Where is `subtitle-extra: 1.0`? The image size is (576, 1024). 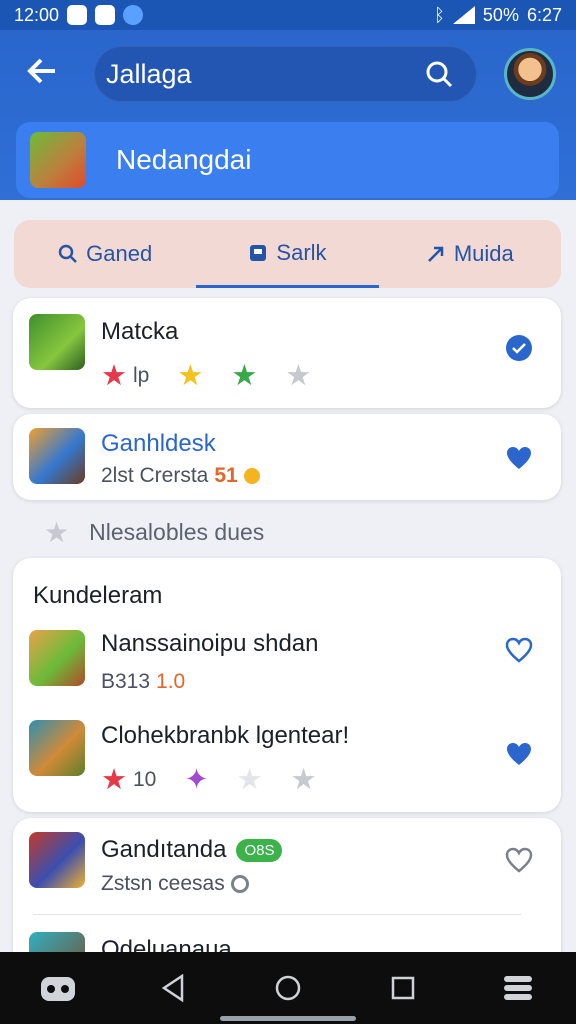
subtitle-extra: 1.0 is located at coordinates (171, 681).